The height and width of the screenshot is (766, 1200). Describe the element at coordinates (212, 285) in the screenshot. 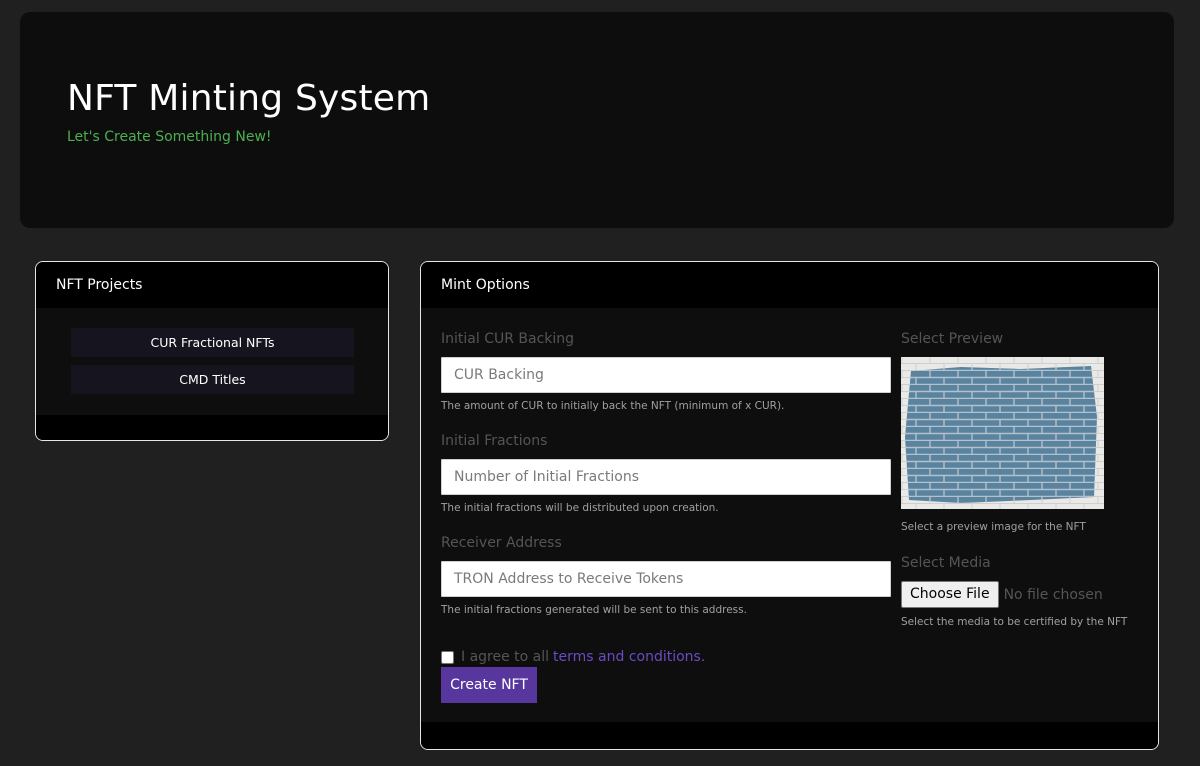

I see `nft-projects-header: NFT Projects` at that location.